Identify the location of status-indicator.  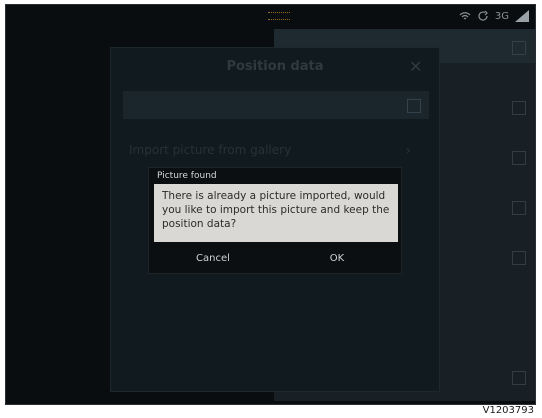
(279, 16).